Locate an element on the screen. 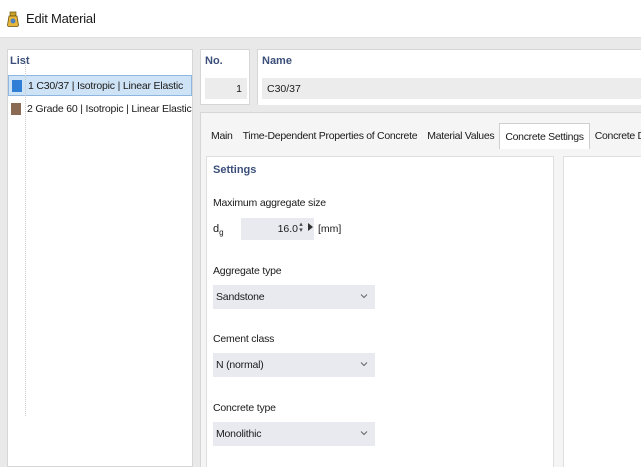 The width and height of the screenshot is (641, 467). dg-symbol: dg is located at coordinates (218, 230).